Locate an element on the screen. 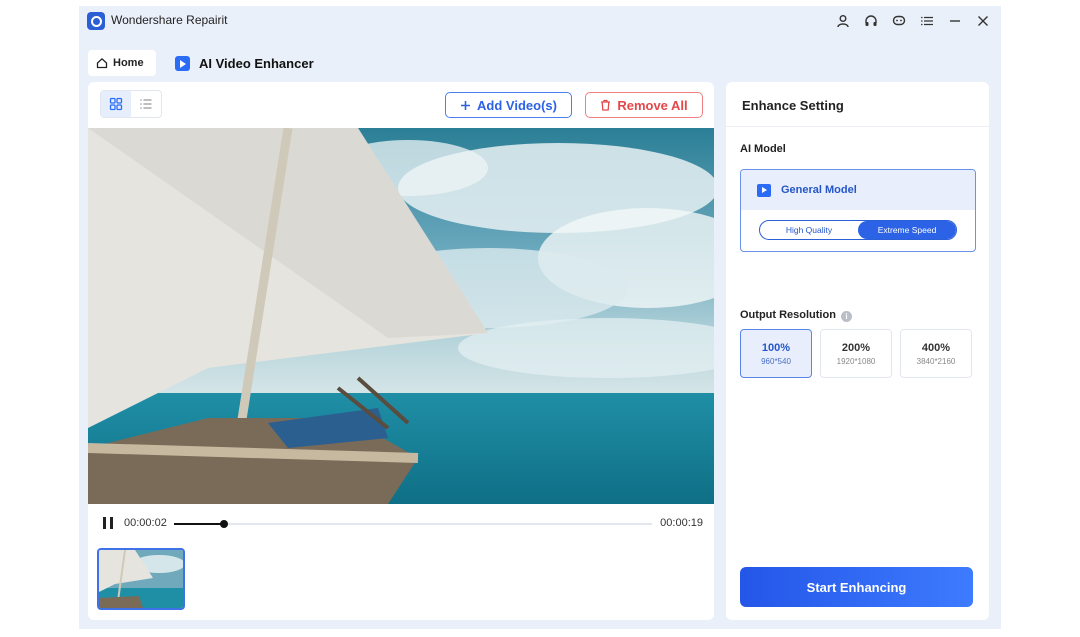 This screenshot has width=1080, height=637. resolution-dim: 960*540 is located at coordinates (776, 361).